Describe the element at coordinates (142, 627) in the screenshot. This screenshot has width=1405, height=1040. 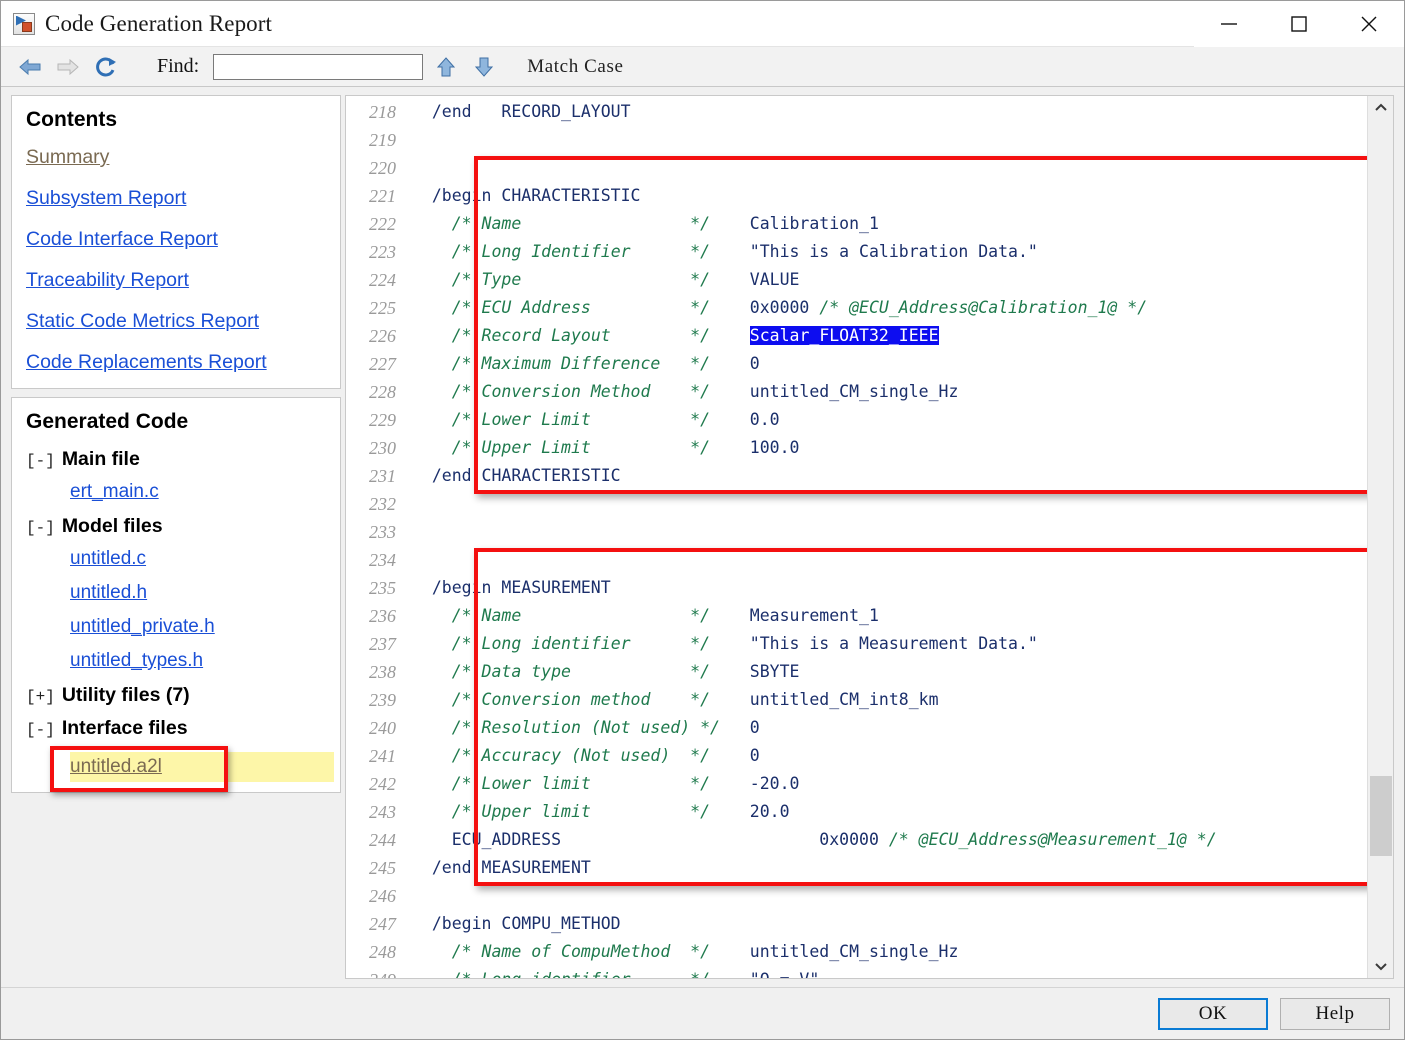
I see `tree-file-untitled-private-h: untitled_private.h` at that location.